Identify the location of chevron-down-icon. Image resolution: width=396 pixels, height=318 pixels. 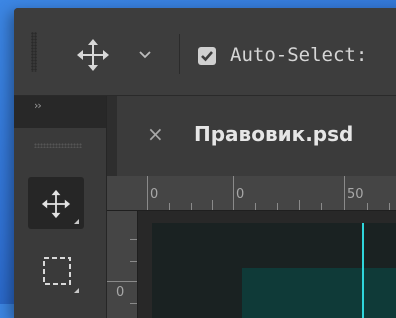
(145, 55).